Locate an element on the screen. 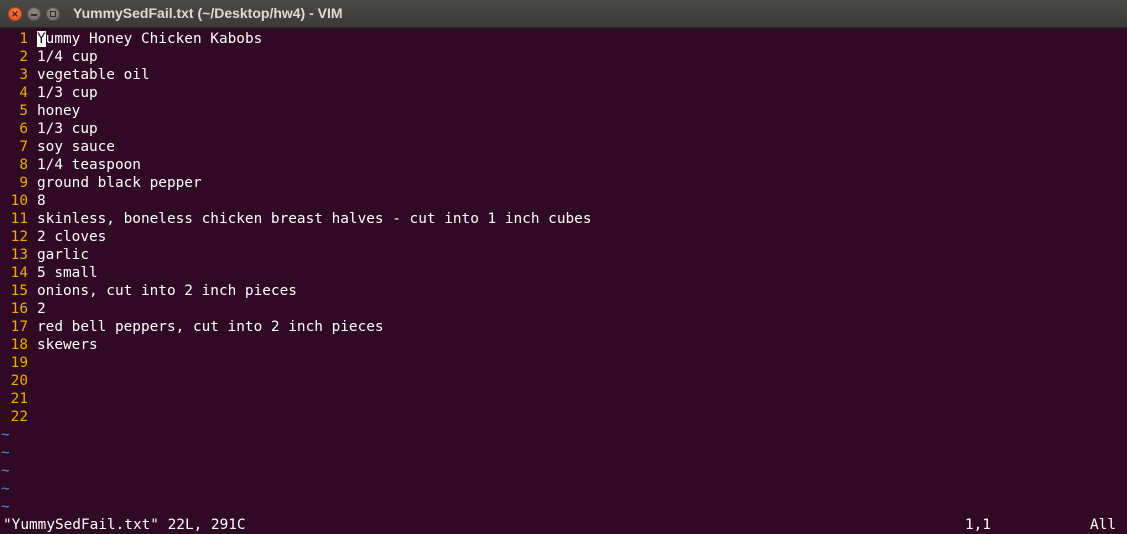  buffer-line: 16 2 is located at coordinates (563, 309).